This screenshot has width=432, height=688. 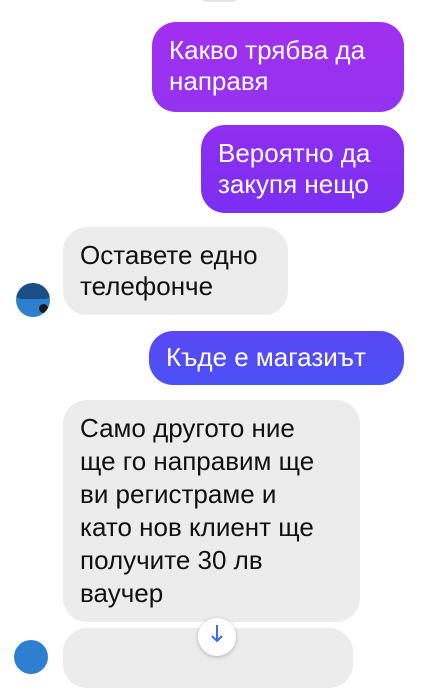 I want to click on top-bubble-edge, so click(x=219, y=1).